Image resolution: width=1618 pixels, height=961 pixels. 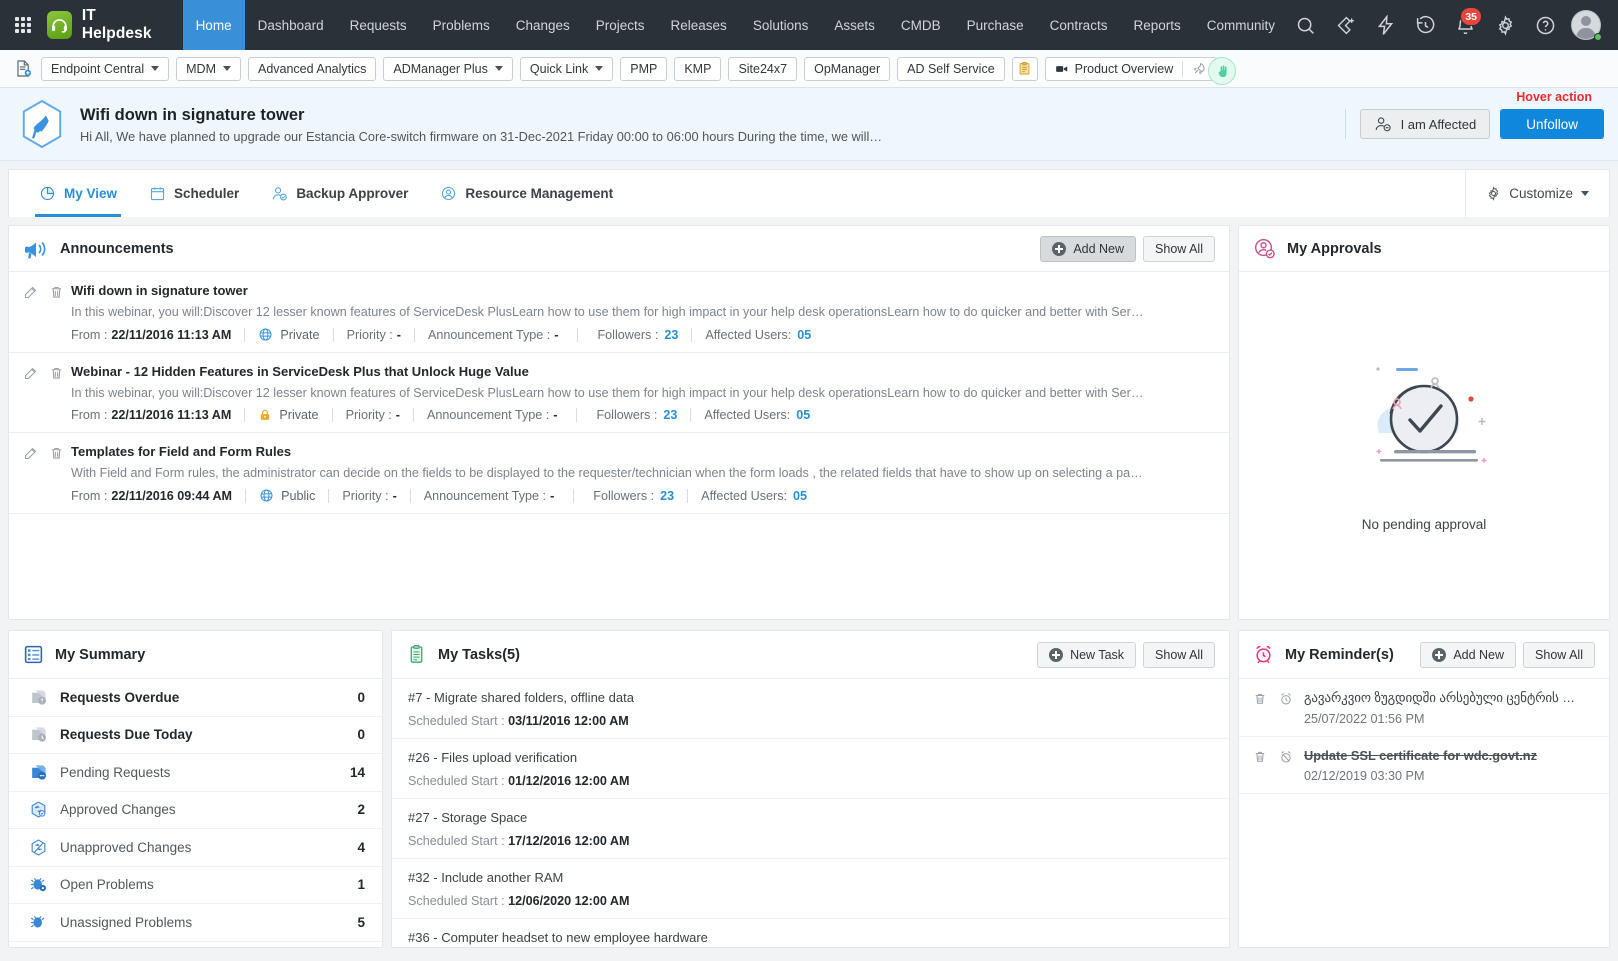 I want to click on nav-item-requests: Requests, so click(x=378, y=25).